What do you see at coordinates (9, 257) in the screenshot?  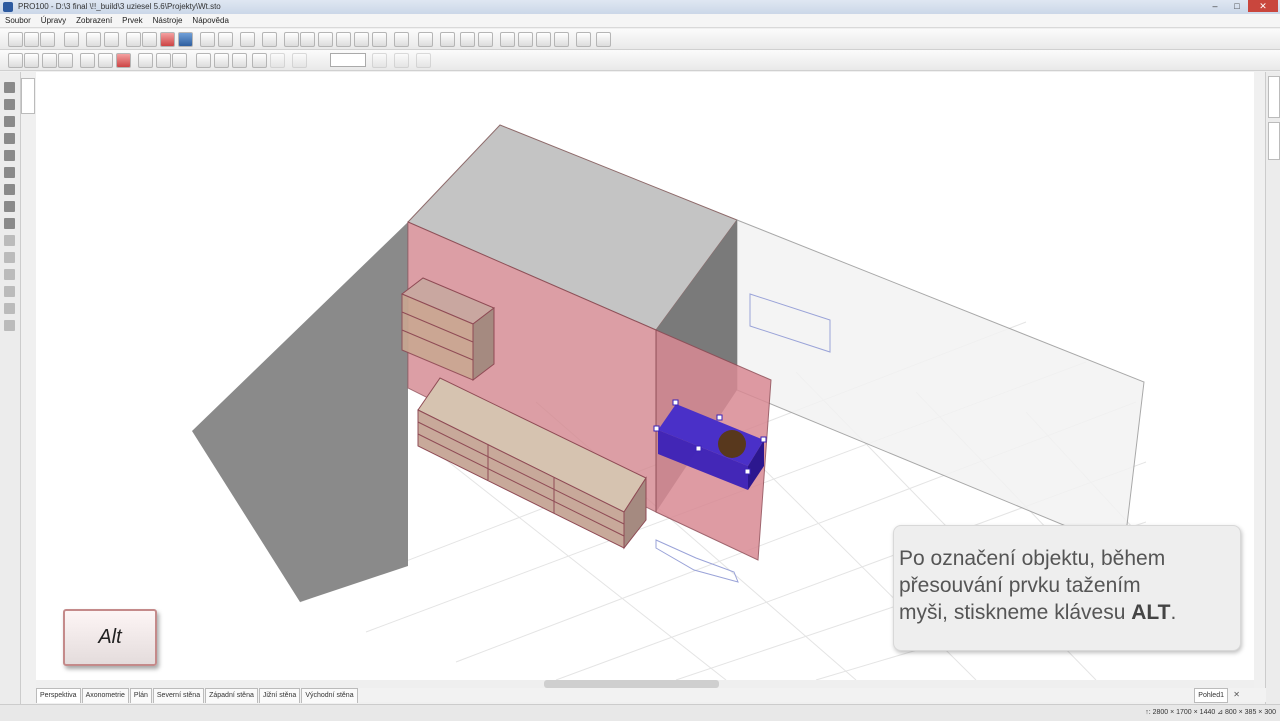 I see `drawer-icon` at bounding box center [9, 257].